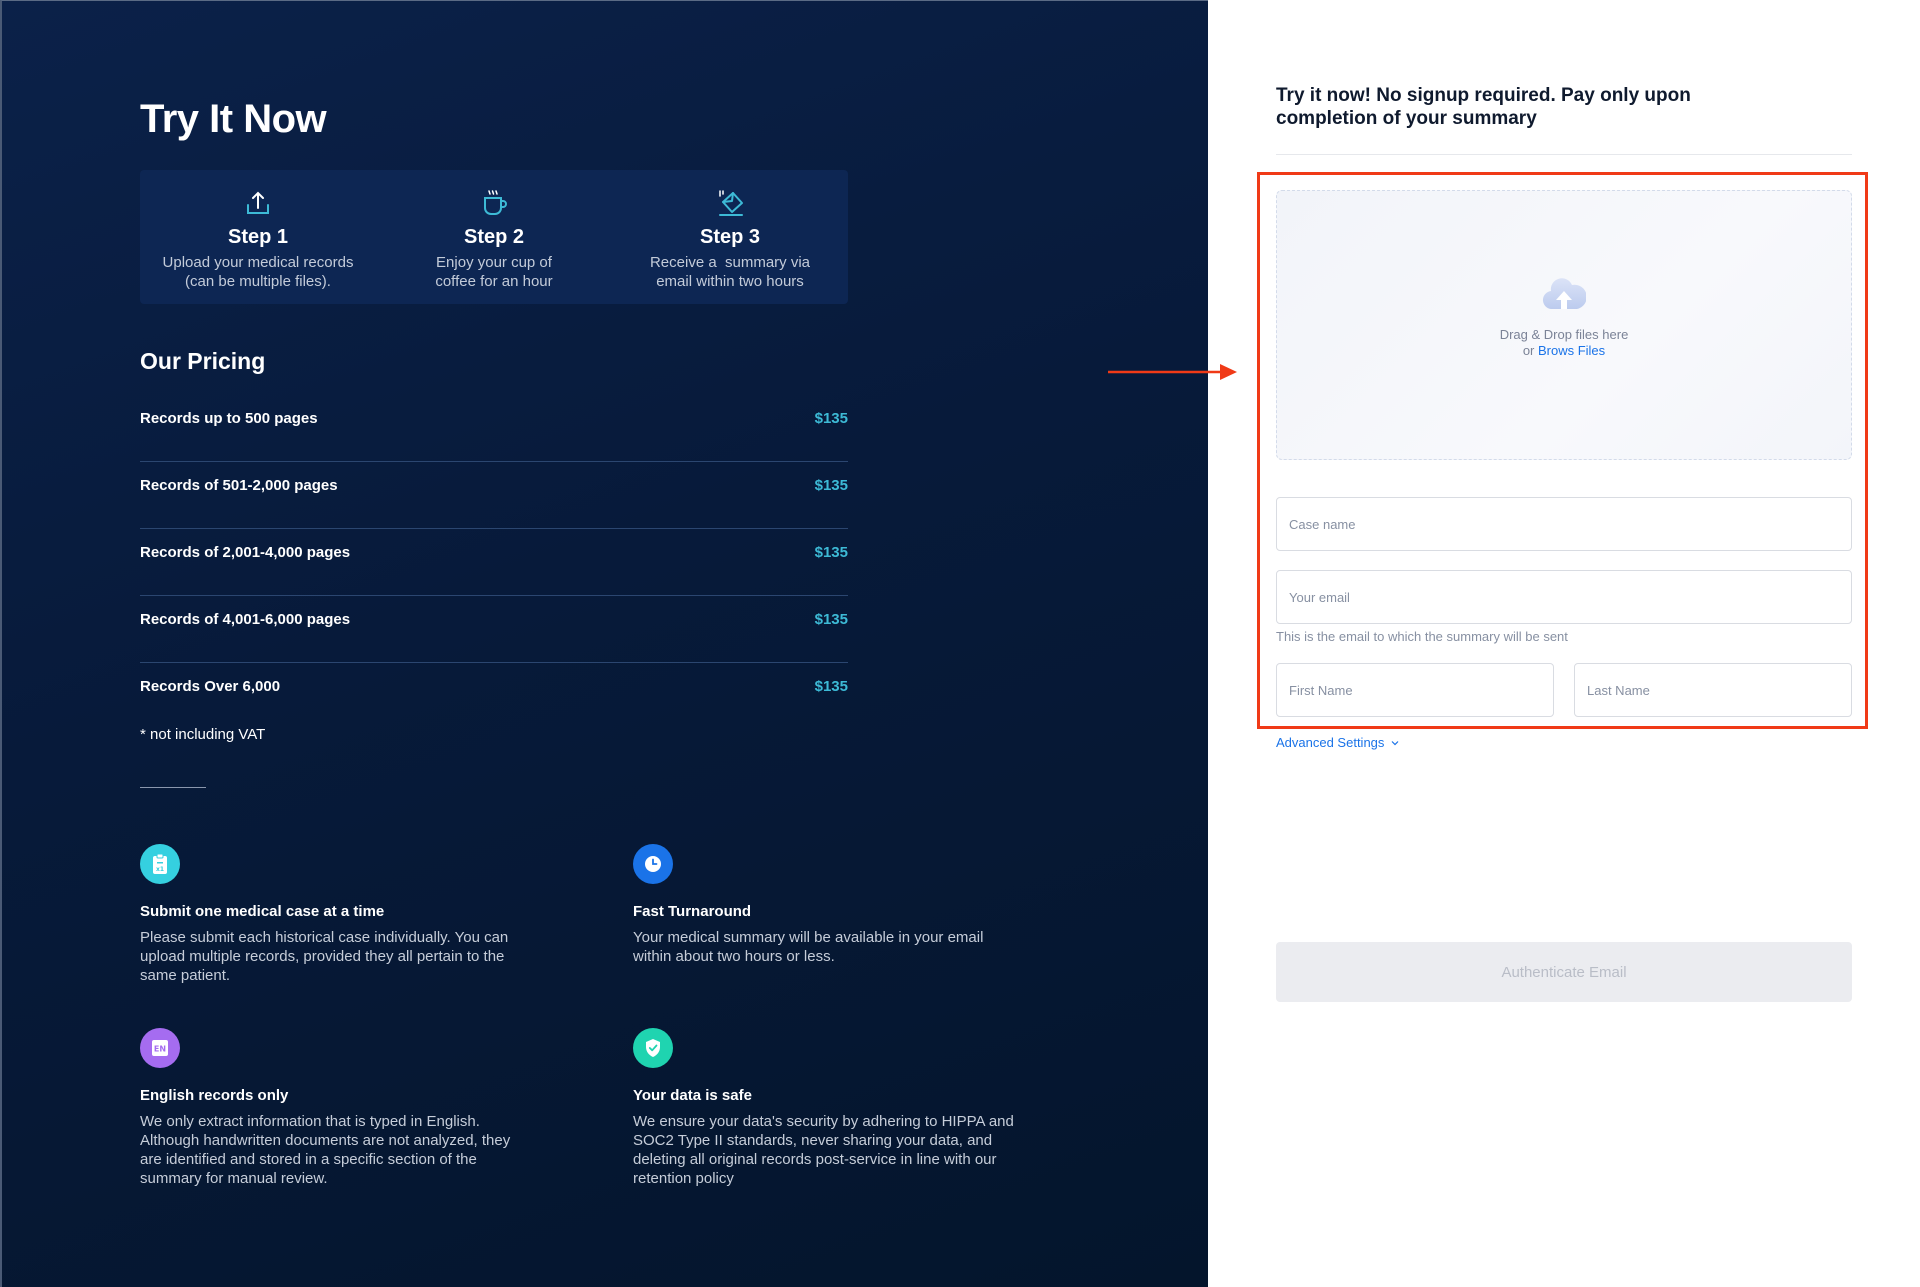 Image resolution: width=1920 pixels, height=1287 pixels. Describe the element at coordinates (1564, 154) in the screenshot. I see `form-divider` at that location.